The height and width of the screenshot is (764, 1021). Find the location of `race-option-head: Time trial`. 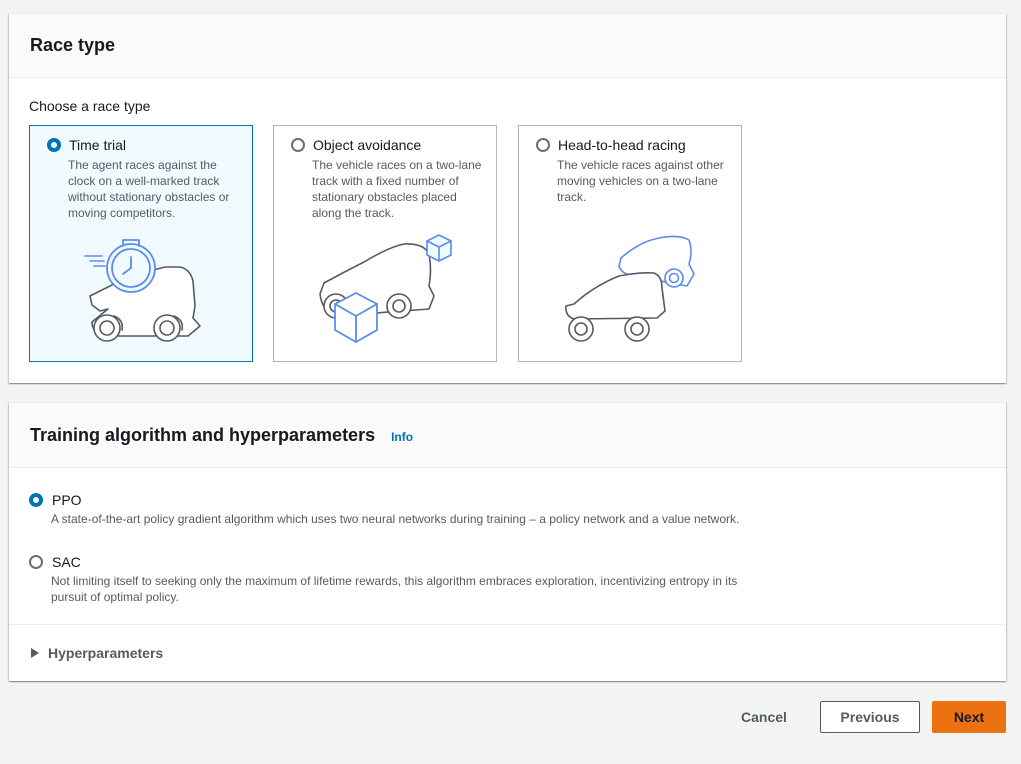

race-option-head: Time trial is located at coordinates (86, 145).